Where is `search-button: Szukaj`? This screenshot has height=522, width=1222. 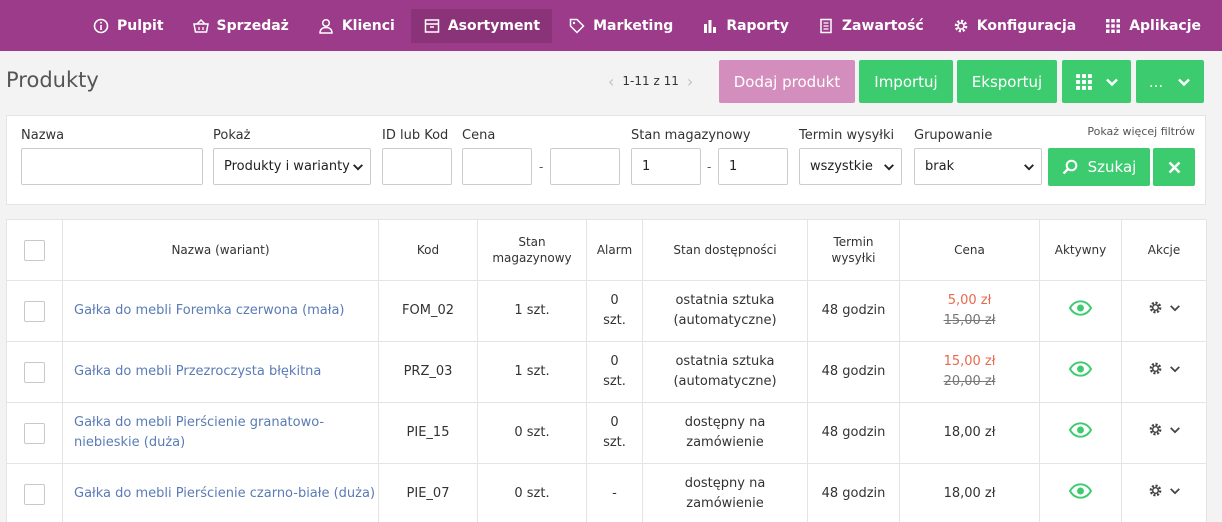 search-button: Szukaj is located at coordinates (1099, 167).